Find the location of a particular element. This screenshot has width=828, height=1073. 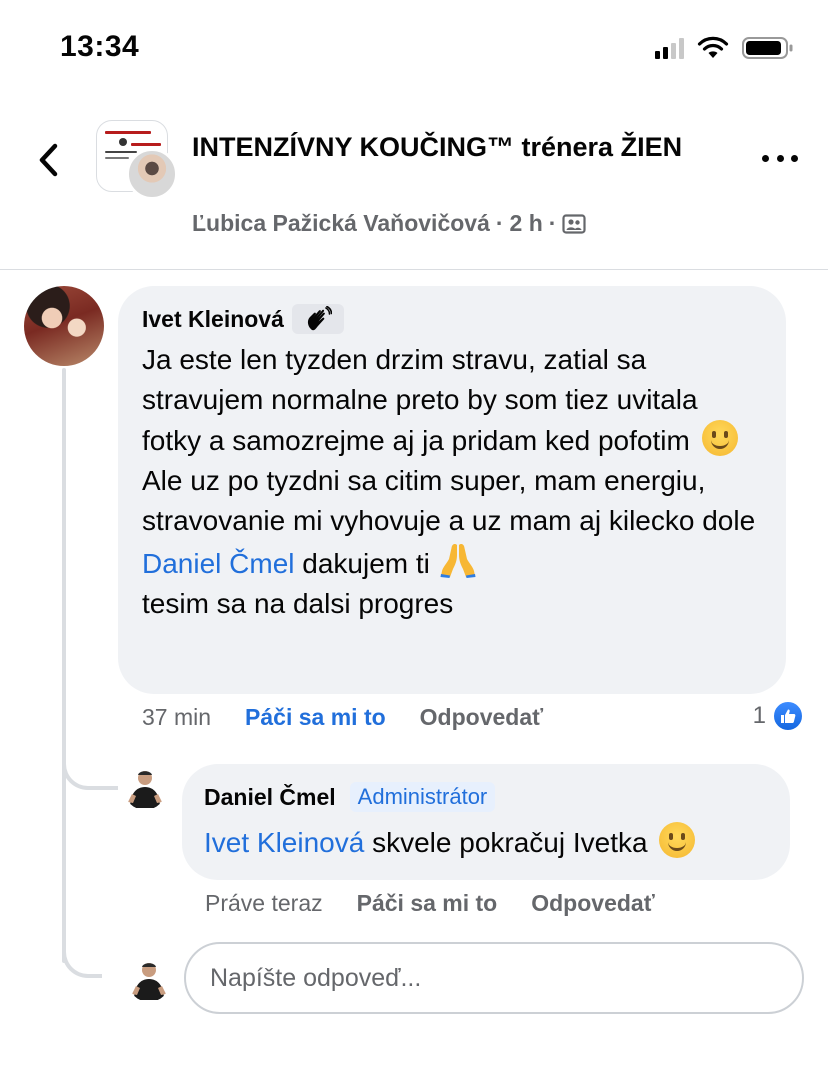

reaction-summary: 1 is located at coordinates (778, 716).